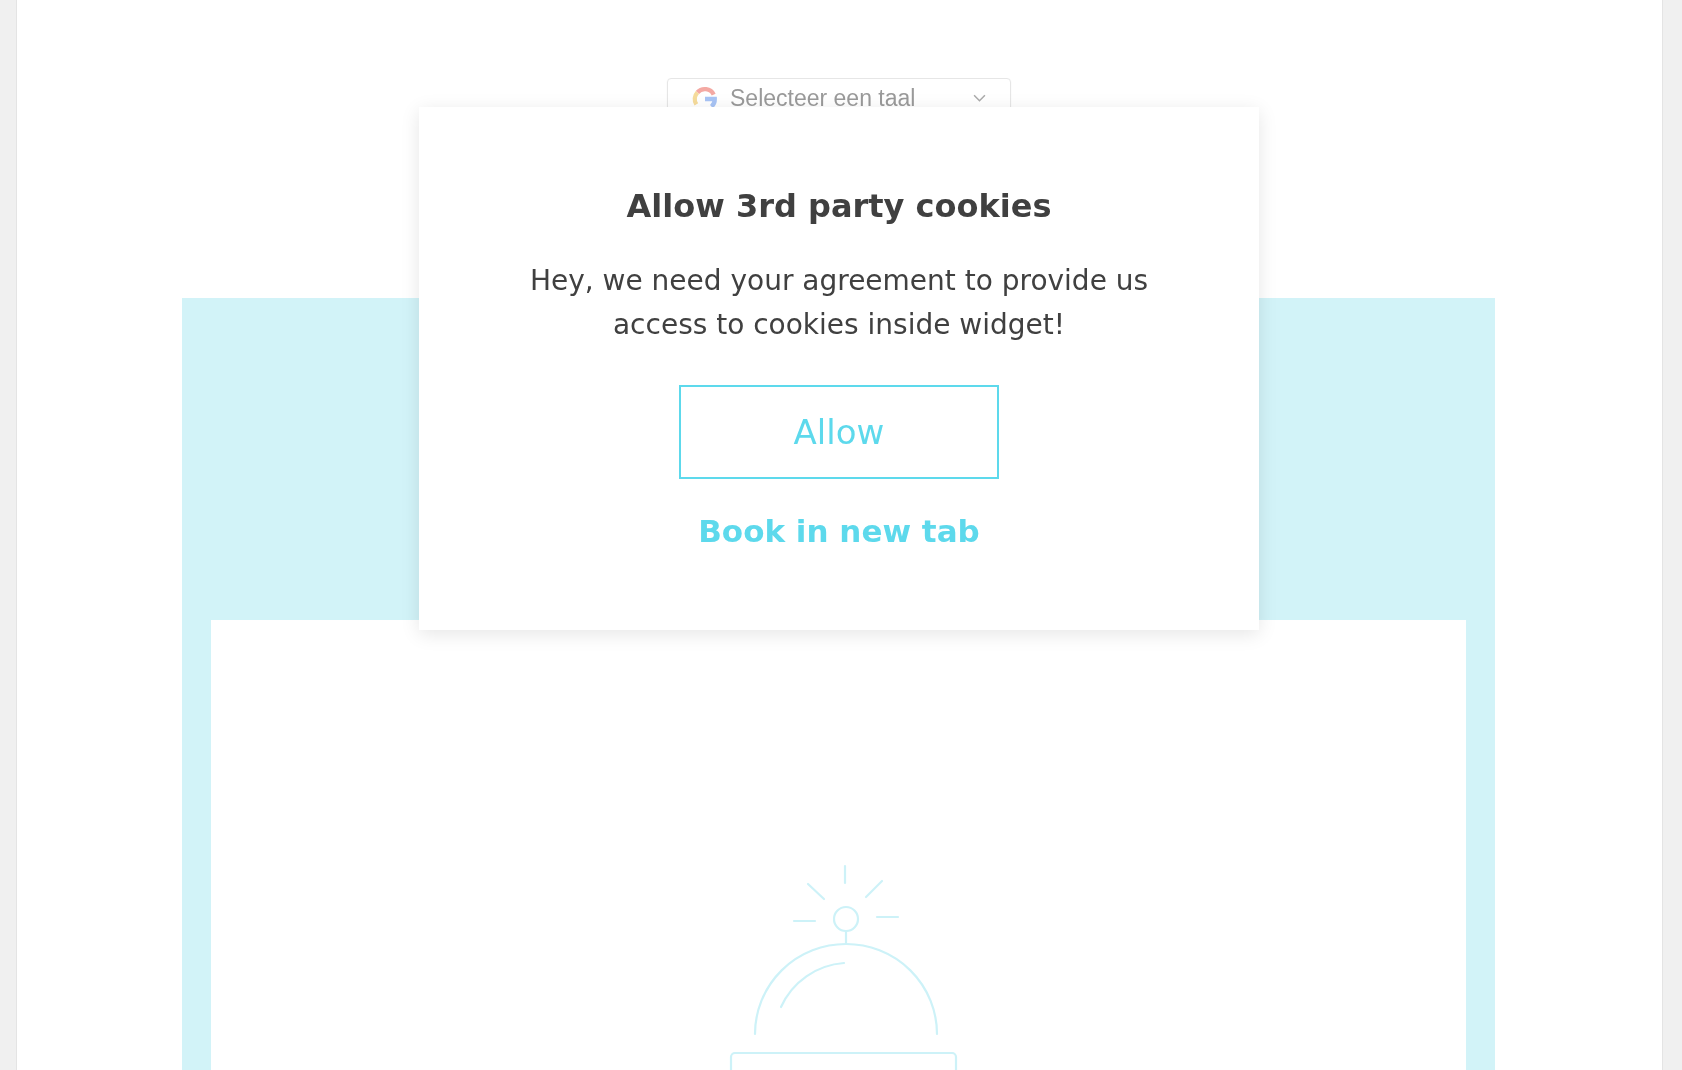  Describe the element at coordinates (839, 206) in the screenshot. I see `dialog-title: Allow 3rd party cookies` at that location.